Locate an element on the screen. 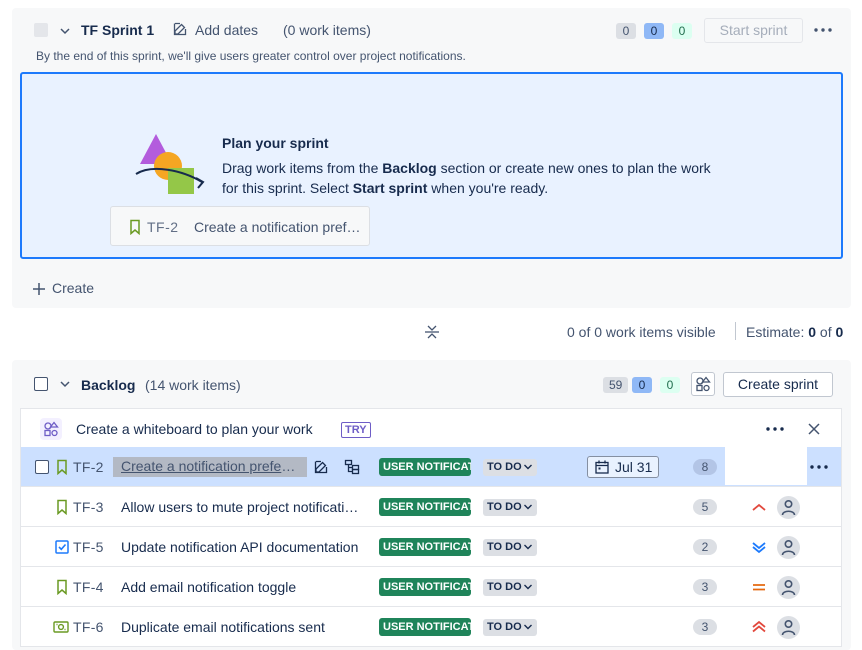  backlog-select-checkbox is located at coordinates (41, 384).